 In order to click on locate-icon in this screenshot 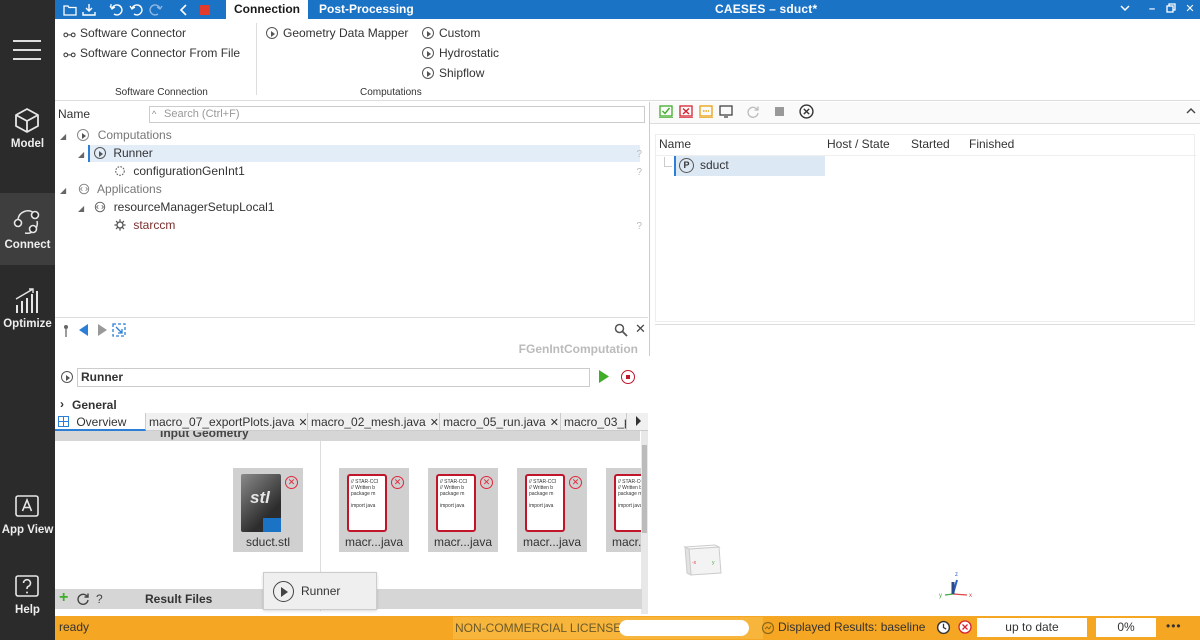, I will do `click(119, 330)`.